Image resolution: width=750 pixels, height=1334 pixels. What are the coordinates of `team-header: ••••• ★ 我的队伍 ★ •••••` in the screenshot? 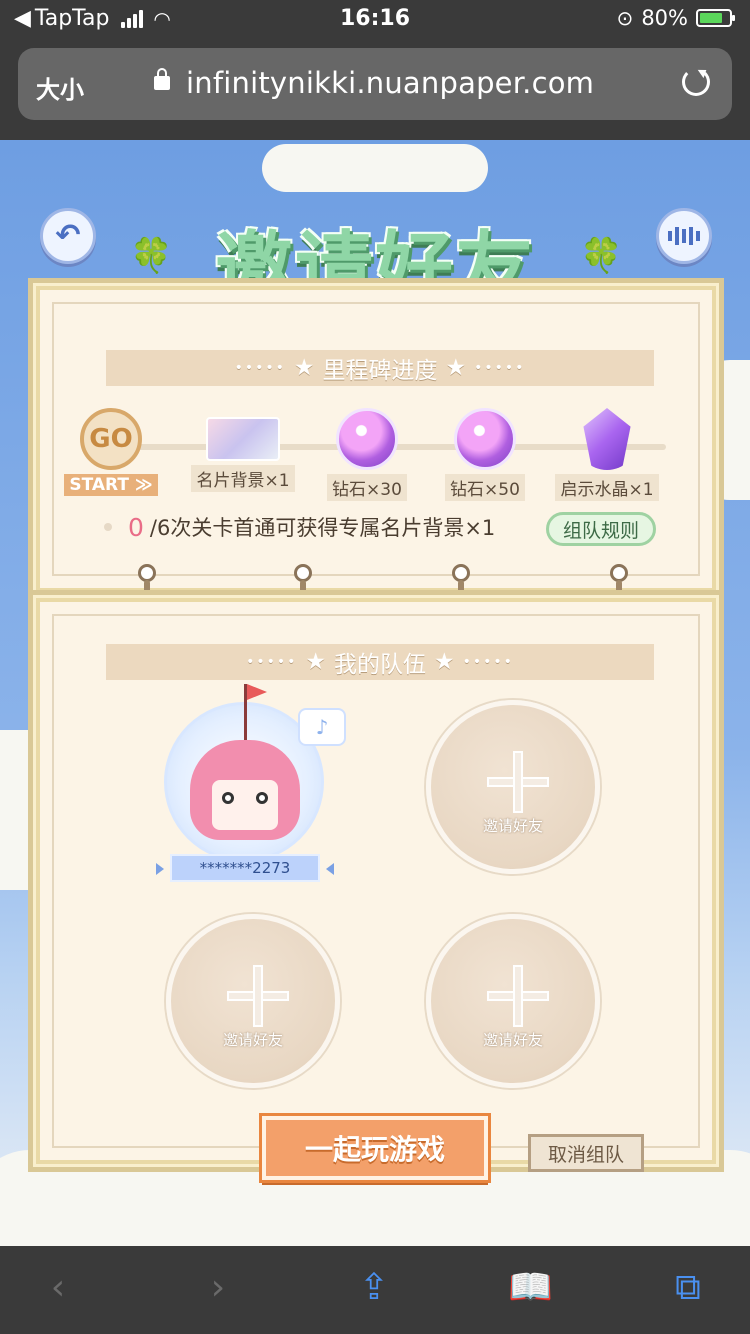 It's located at (380, 662).